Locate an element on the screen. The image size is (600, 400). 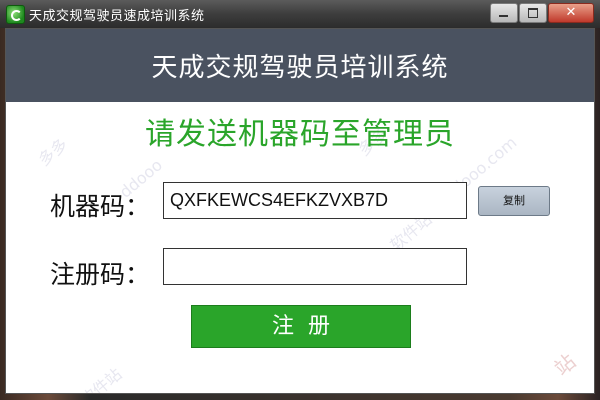
maximize-button is located at coordinates (533, 13).